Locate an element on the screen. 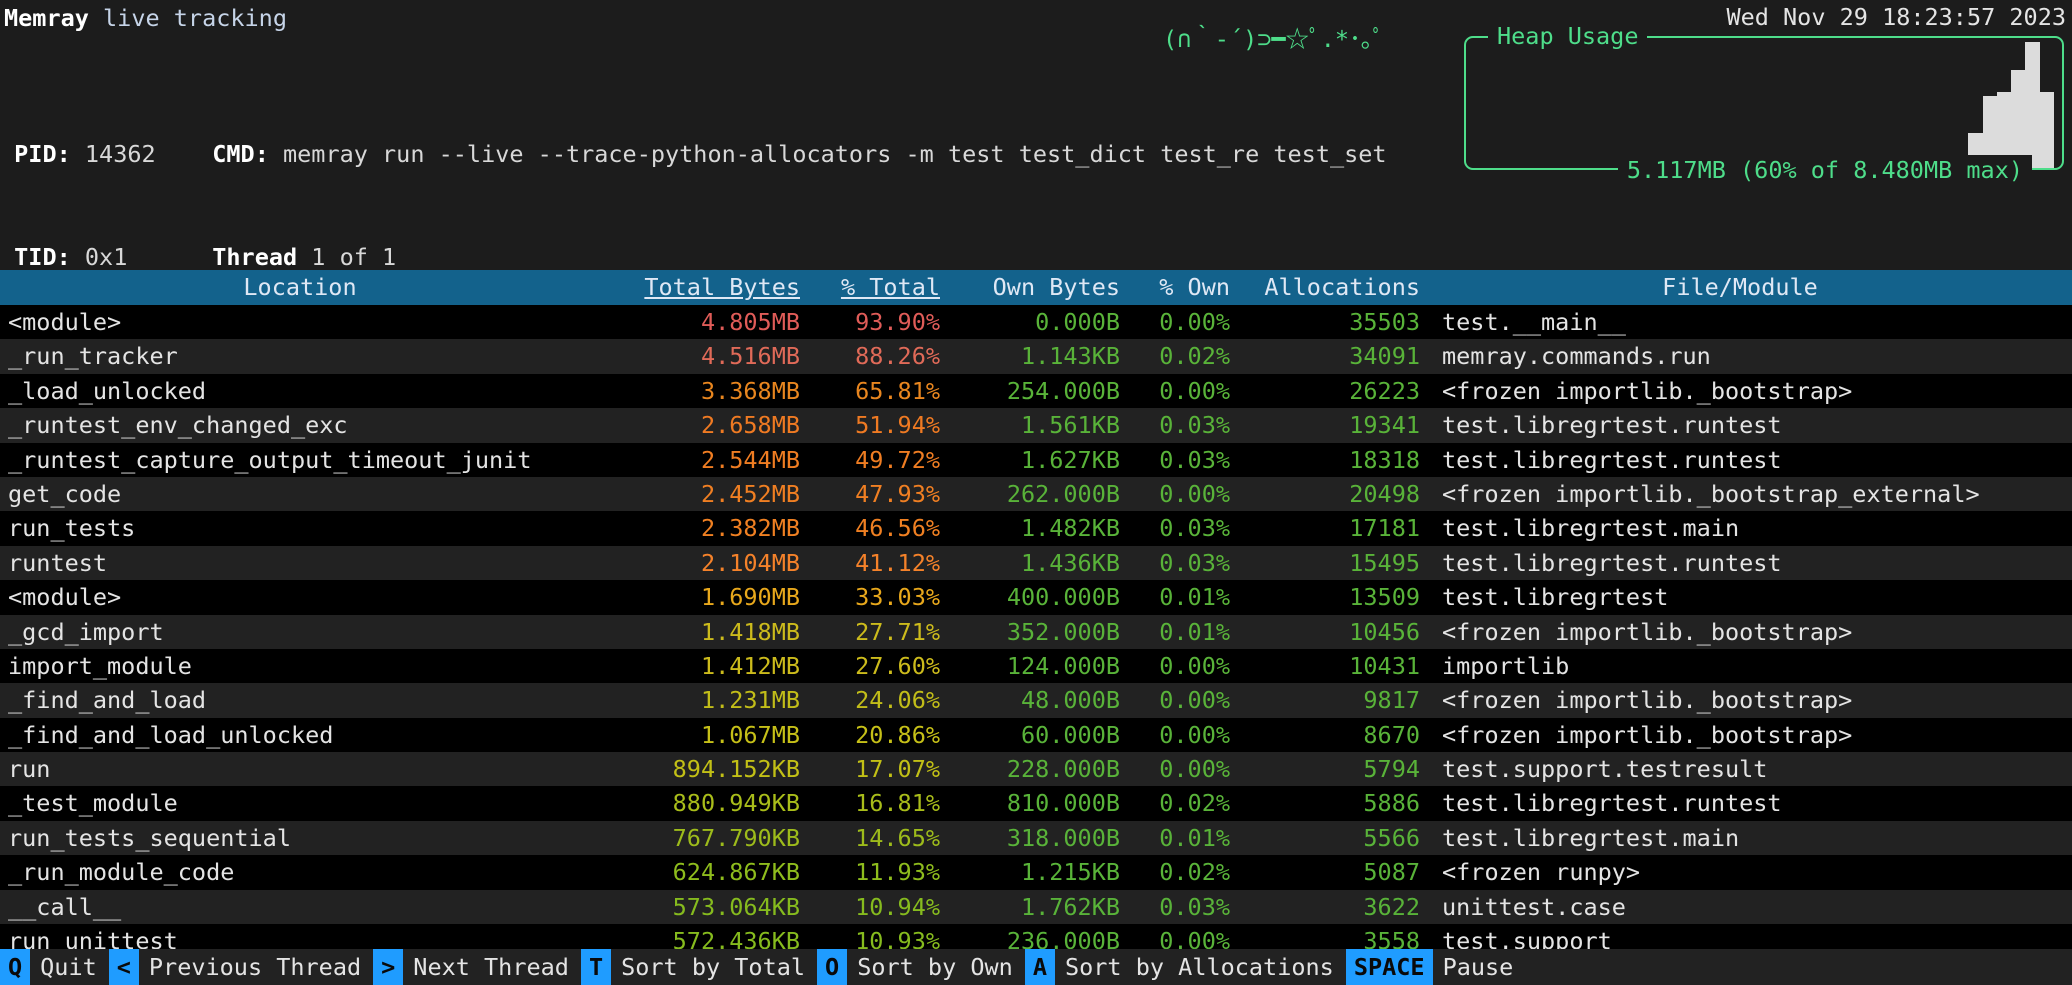 This screenshot has width=2072, height=985. cell-file-module: <frozen importlib._bootstrap_external> is located at coordinates (1711, 493).